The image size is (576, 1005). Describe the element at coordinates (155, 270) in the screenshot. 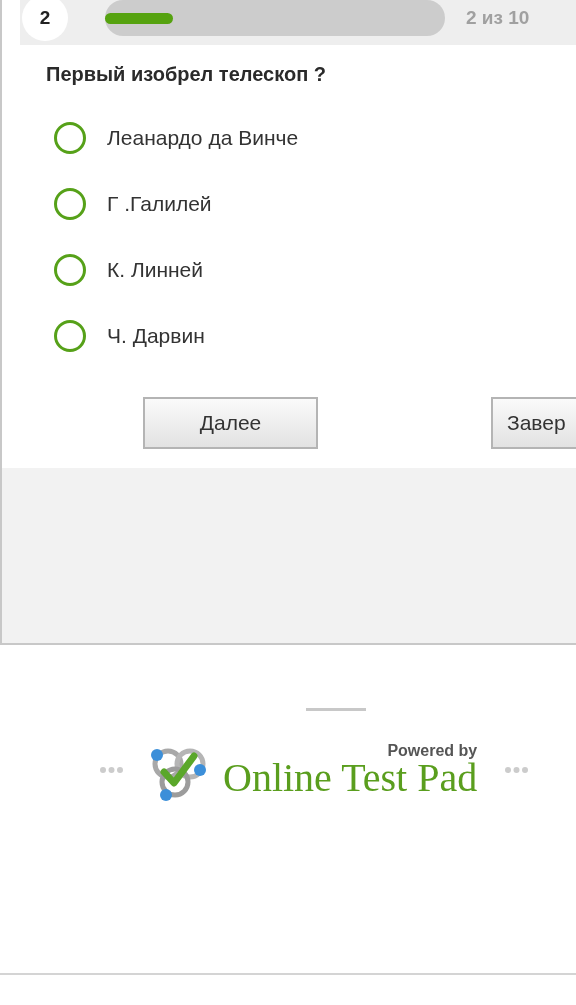

I see `option-label: К. Линней` at that location.